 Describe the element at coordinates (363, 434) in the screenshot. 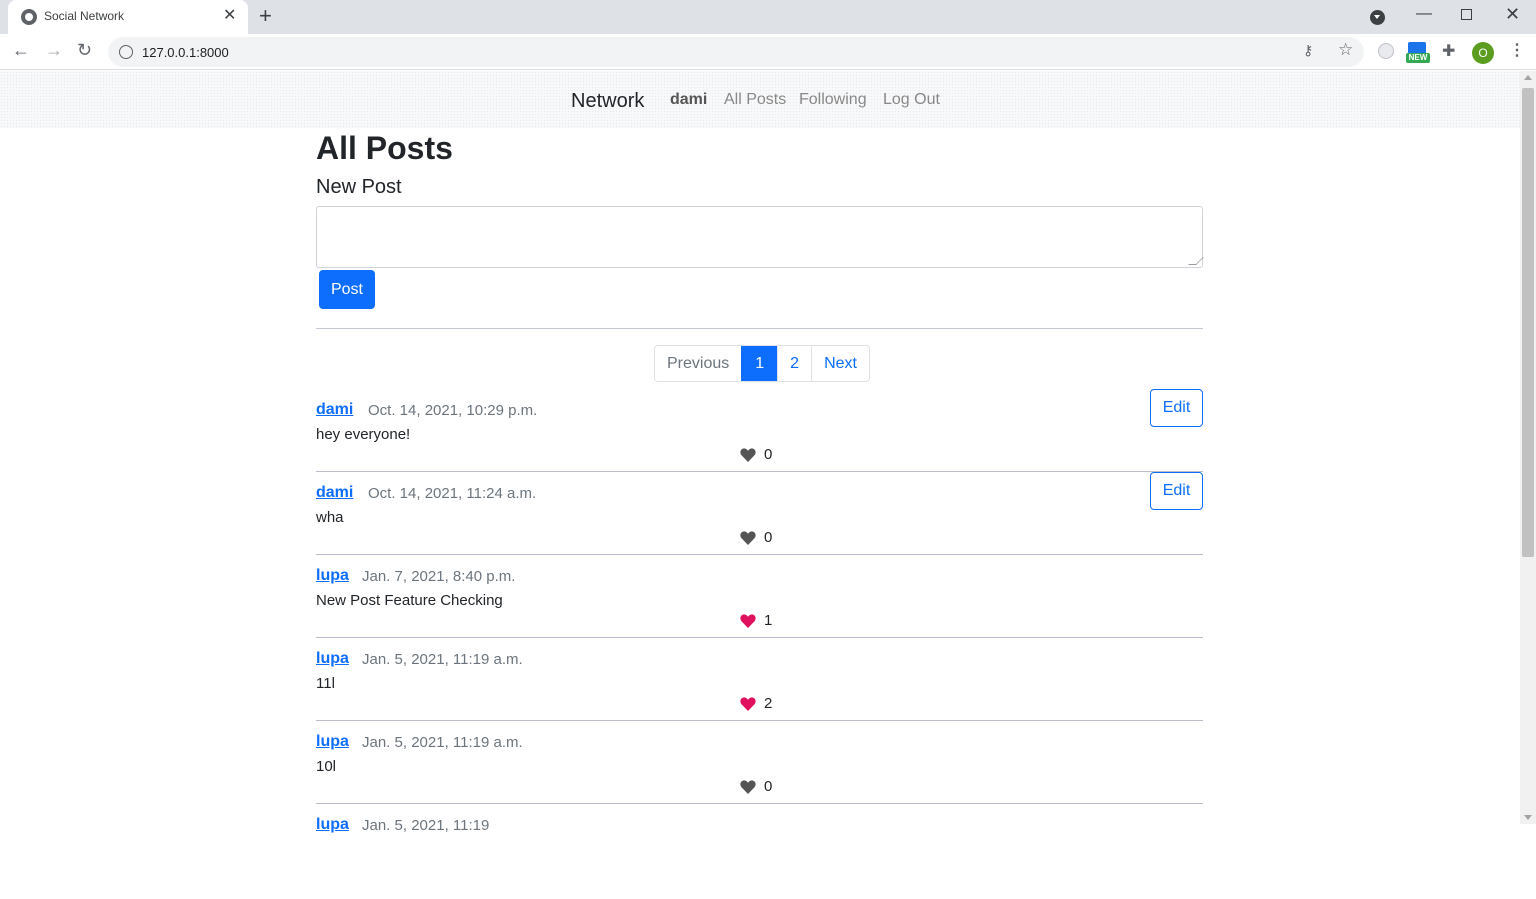

I see `post-content: hey everyone!` at that location.